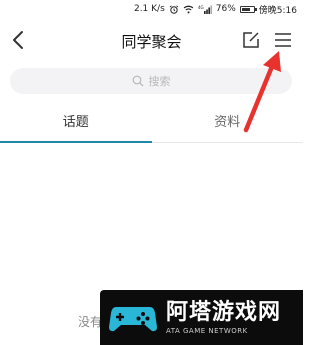 The image size is (320, 345). I want to click on battery-icon, so click(248, 9).